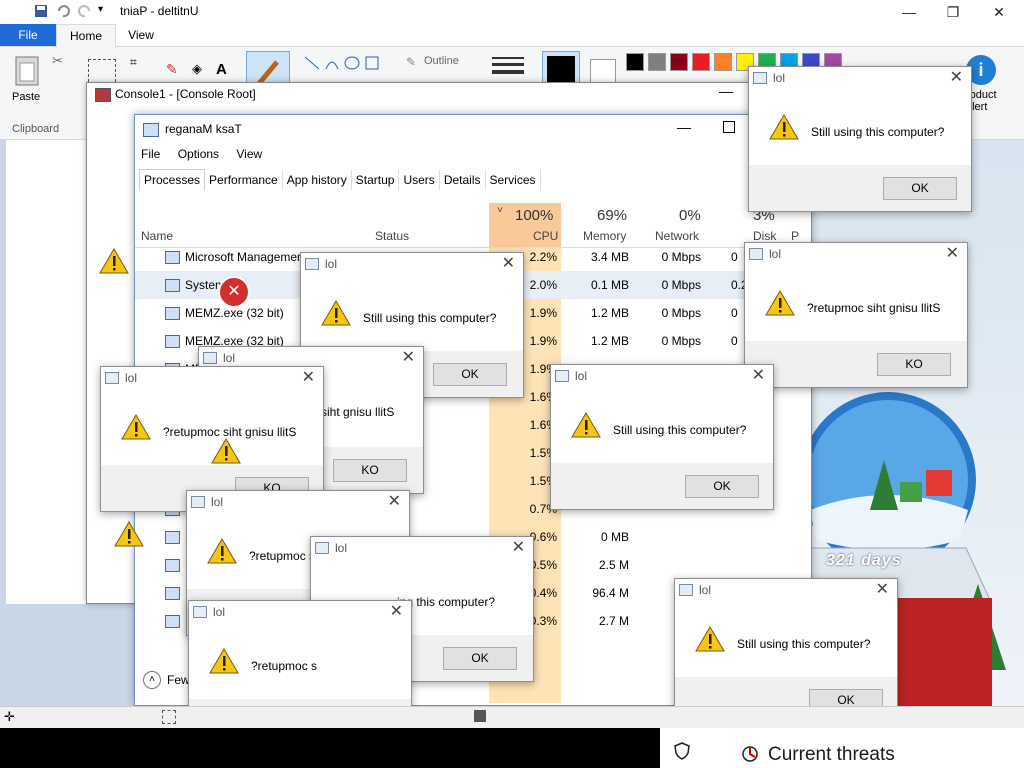 This screenshot has height=768, width=1024. What do you see at coordinates (157, 236) in the screenshot?
I see `col-name: Name` at bounding box center [157, 236].